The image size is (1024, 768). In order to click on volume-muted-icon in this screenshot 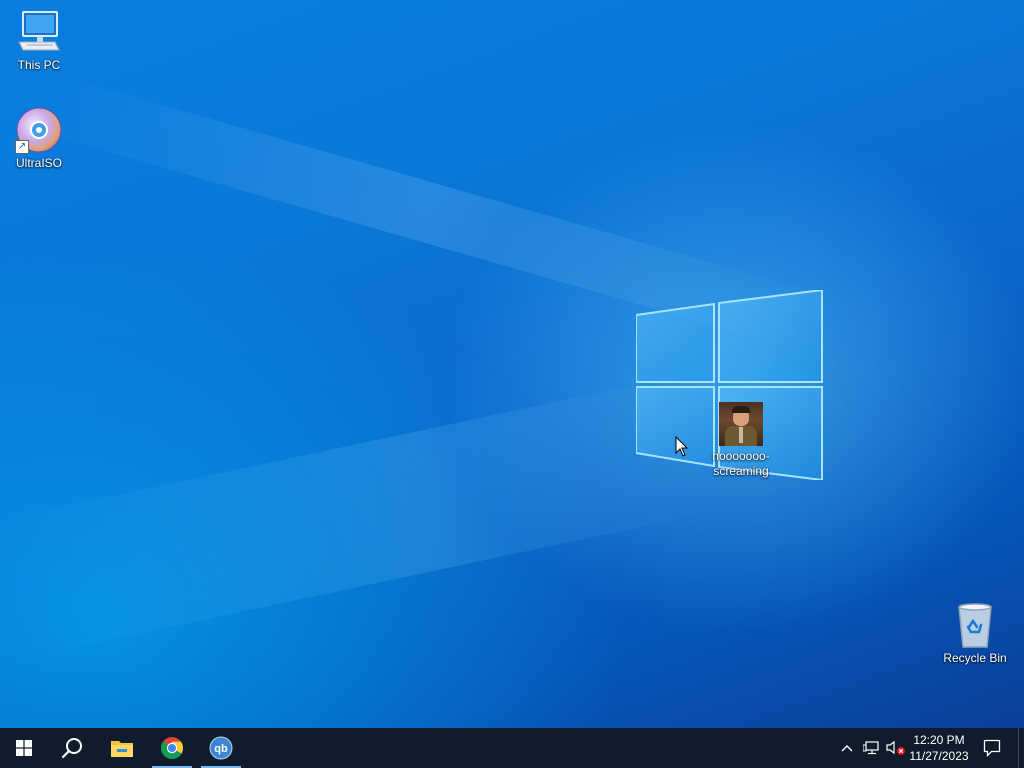, I will do `click(895, 747)`.